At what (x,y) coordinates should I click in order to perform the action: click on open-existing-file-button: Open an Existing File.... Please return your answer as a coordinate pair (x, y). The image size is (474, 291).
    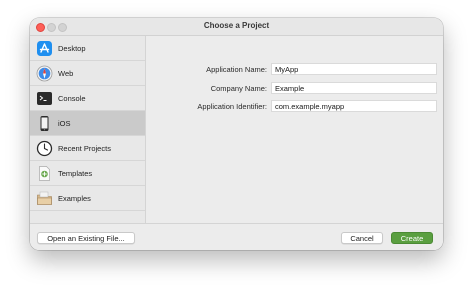
    Looking at the image, I should click on (86, 238).